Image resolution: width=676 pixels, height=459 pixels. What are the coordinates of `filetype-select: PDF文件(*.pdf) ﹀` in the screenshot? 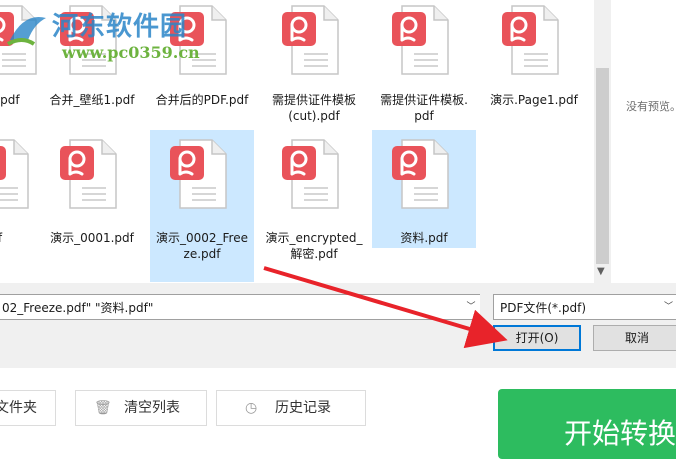 It's located at (584, 307).